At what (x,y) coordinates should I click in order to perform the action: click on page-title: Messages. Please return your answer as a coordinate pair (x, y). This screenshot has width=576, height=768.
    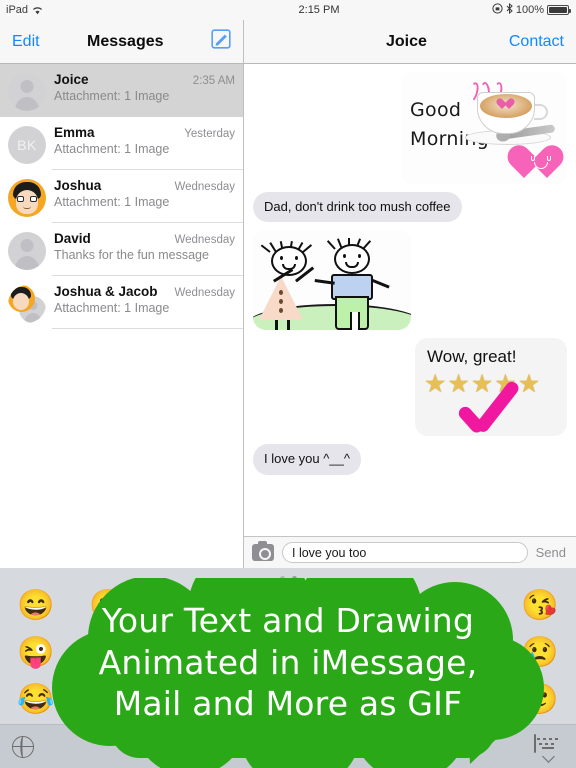
    Looking at the image, I should click on (125, 41).